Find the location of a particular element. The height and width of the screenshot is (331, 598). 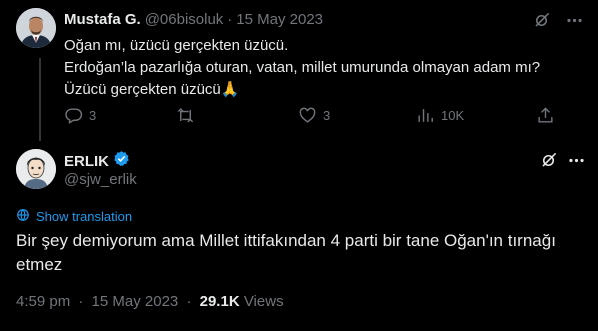

cartoon-avatar-icon is located at coordinates (36, 169).